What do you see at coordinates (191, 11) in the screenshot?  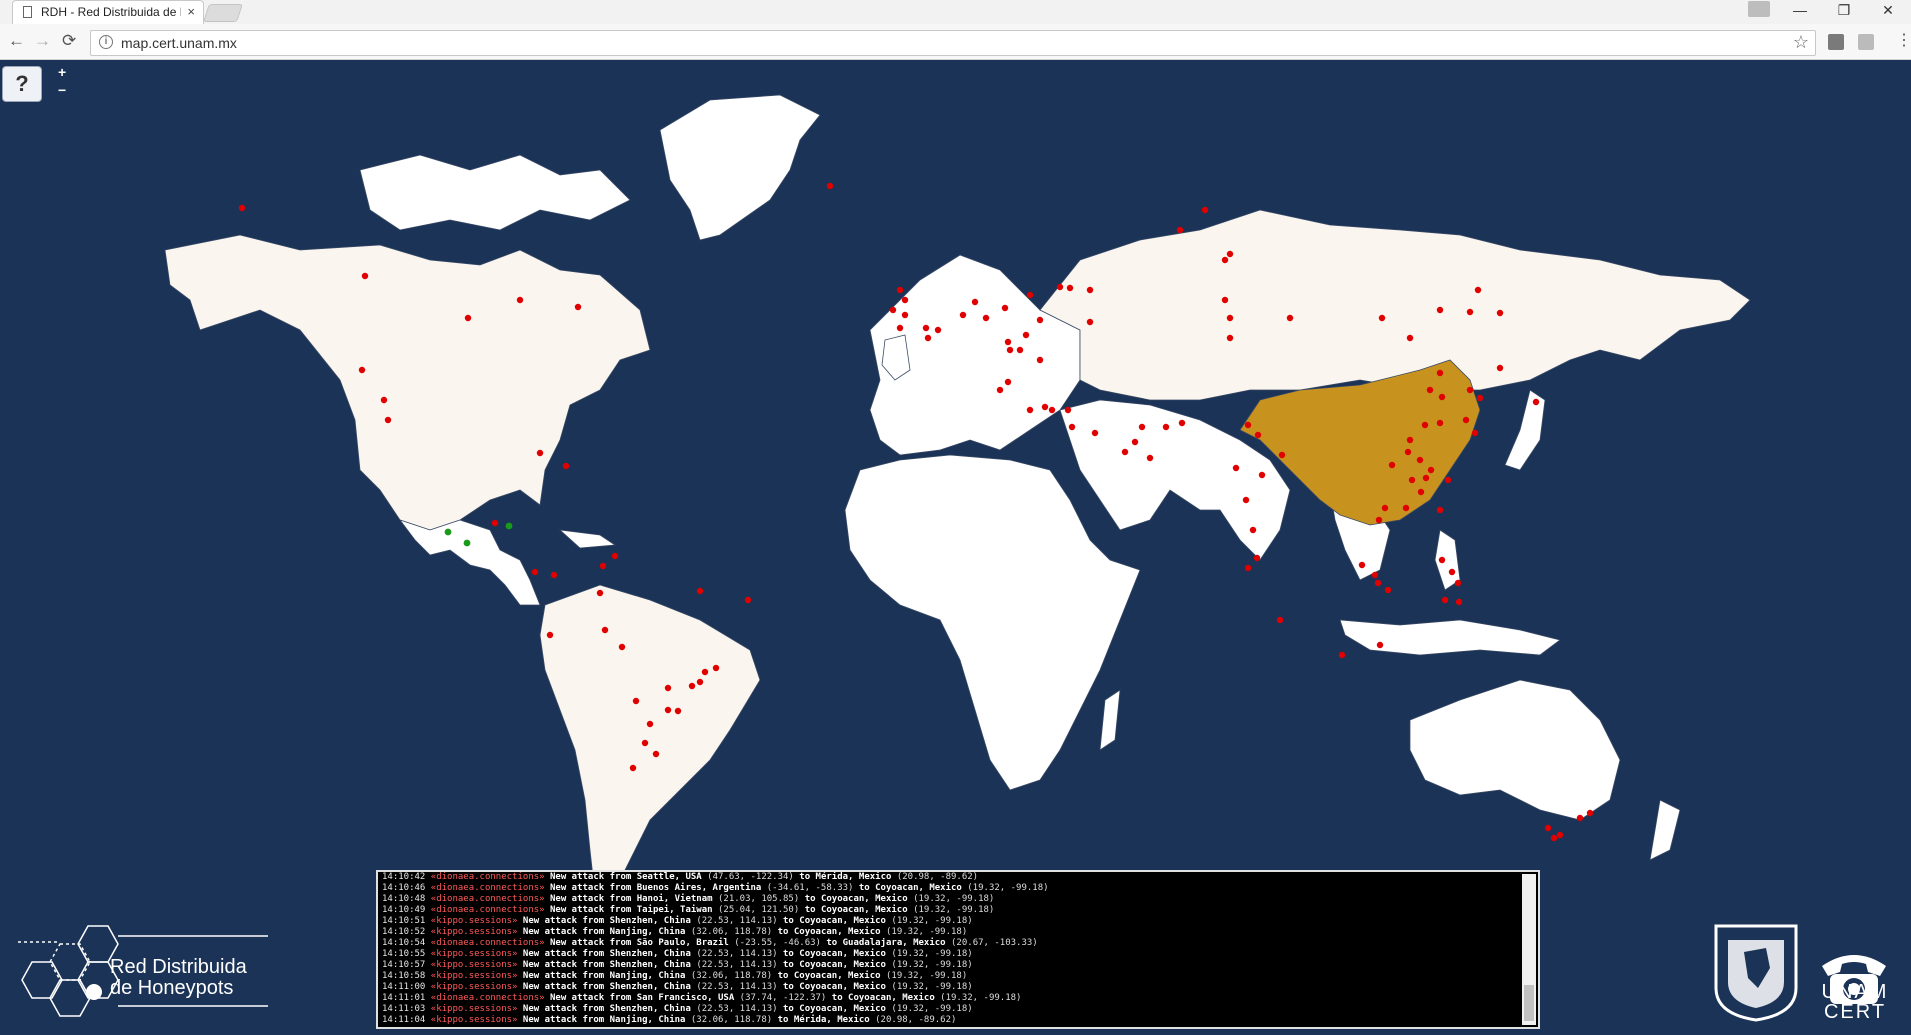 I see `tab-close-icon: ×` at bounding box center [191, 11].